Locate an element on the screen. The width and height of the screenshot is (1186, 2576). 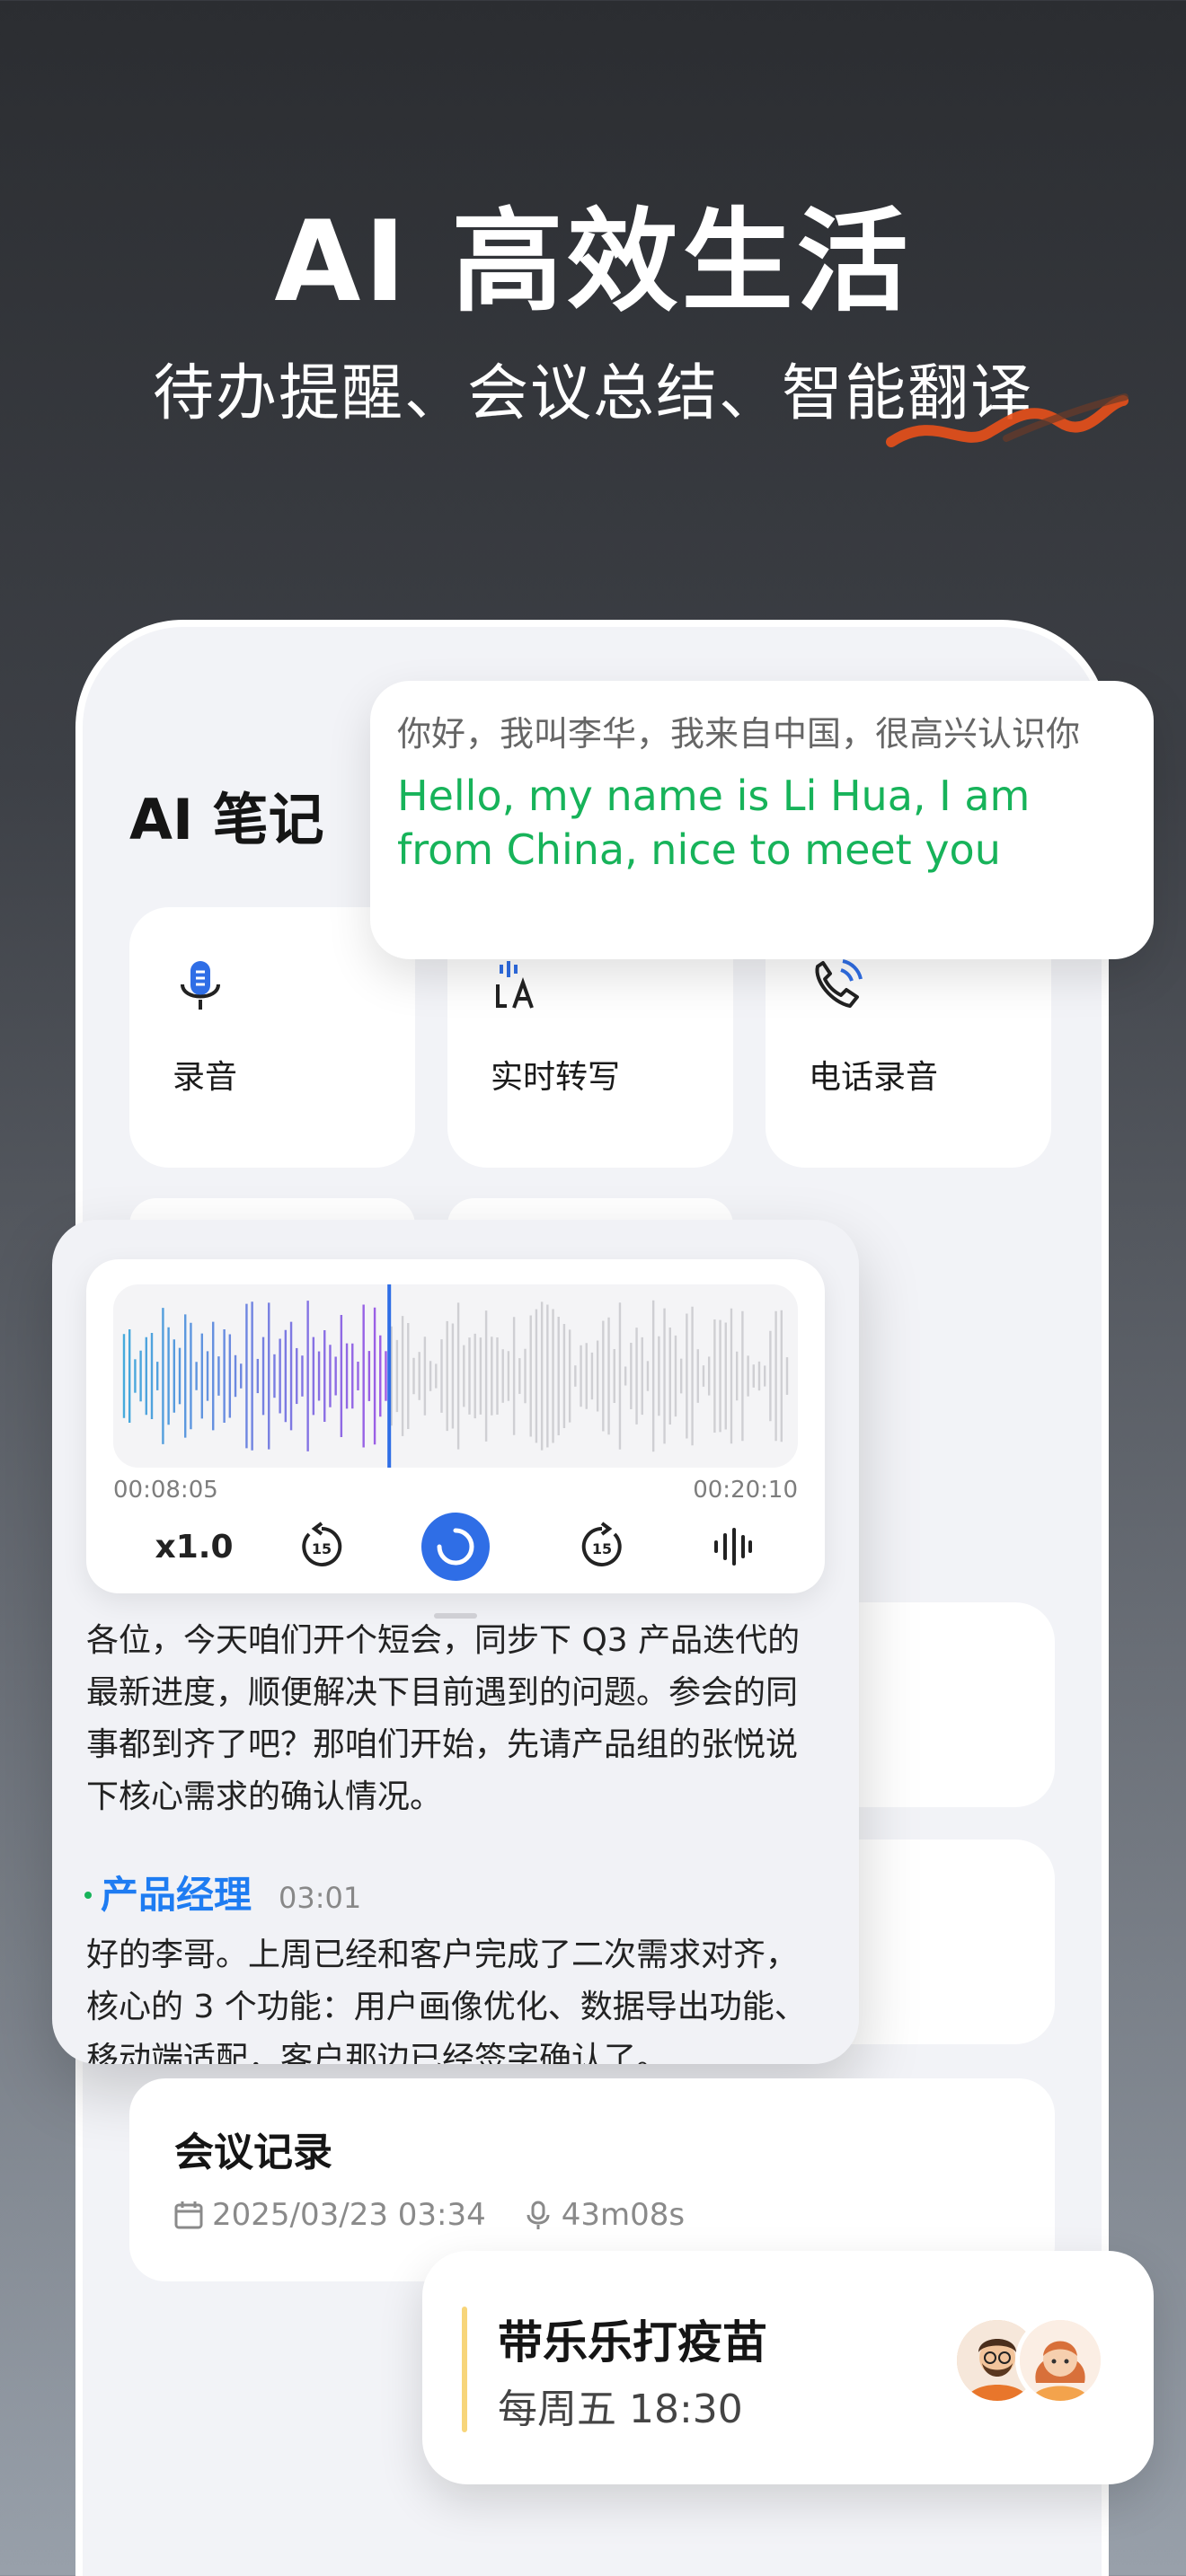
speaker-timestamp: 03:01 is located at coordinates (320, 1898).